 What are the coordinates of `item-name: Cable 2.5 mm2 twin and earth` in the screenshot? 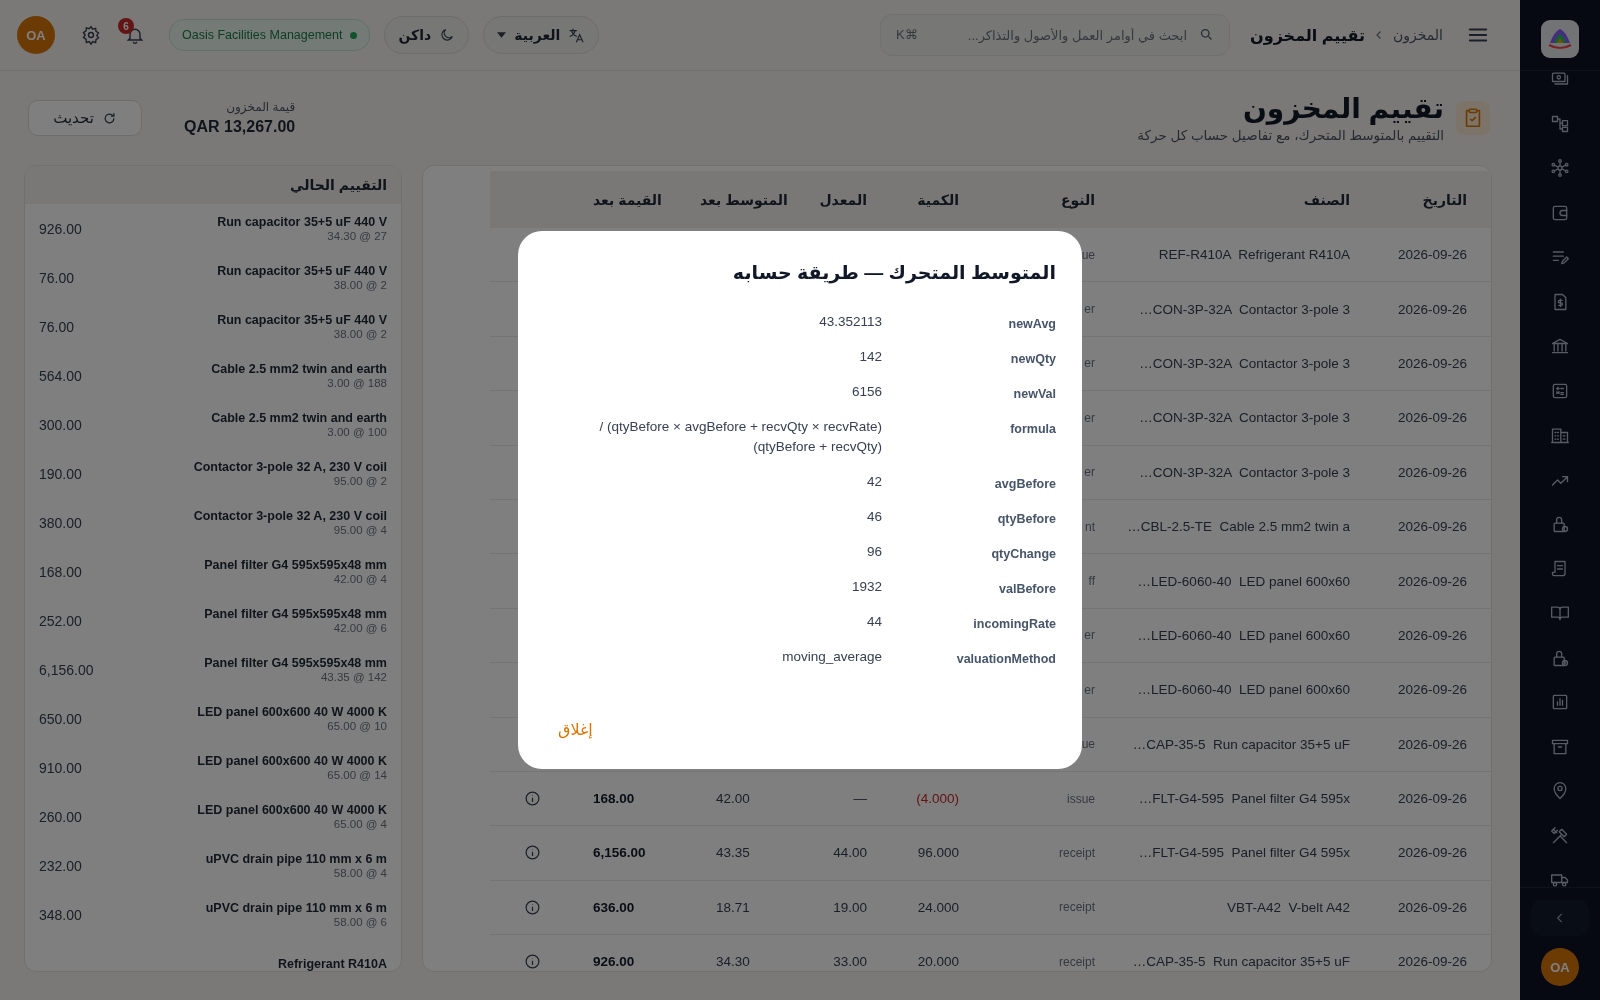 It's located at (299, 418).